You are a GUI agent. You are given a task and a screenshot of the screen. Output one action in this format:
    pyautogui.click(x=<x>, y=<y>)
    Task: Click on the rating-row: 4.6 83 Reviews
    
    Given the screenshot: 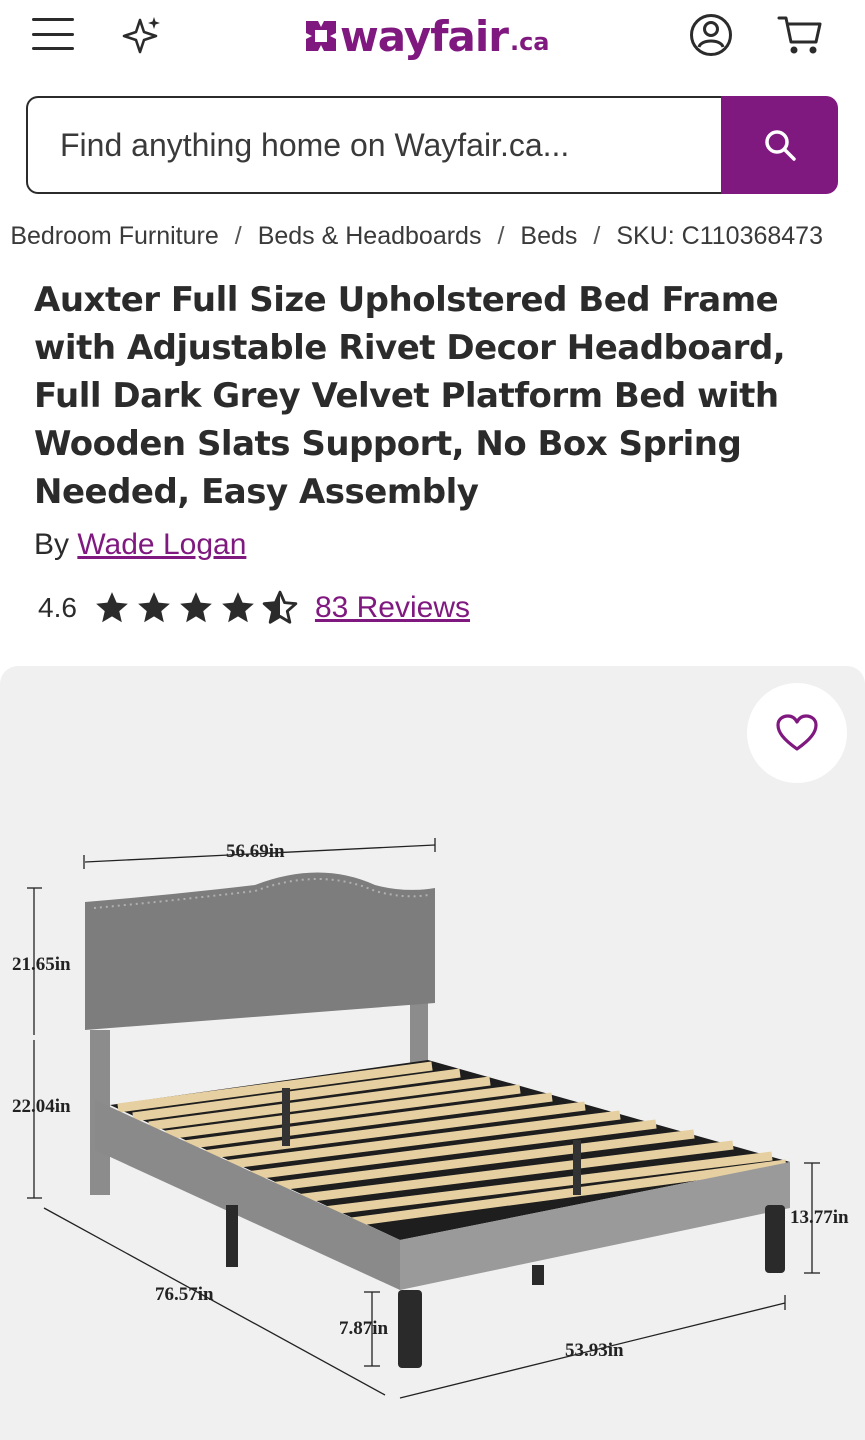 What is the action you would take?
    pyautogui.click(x=254, y=608)
    